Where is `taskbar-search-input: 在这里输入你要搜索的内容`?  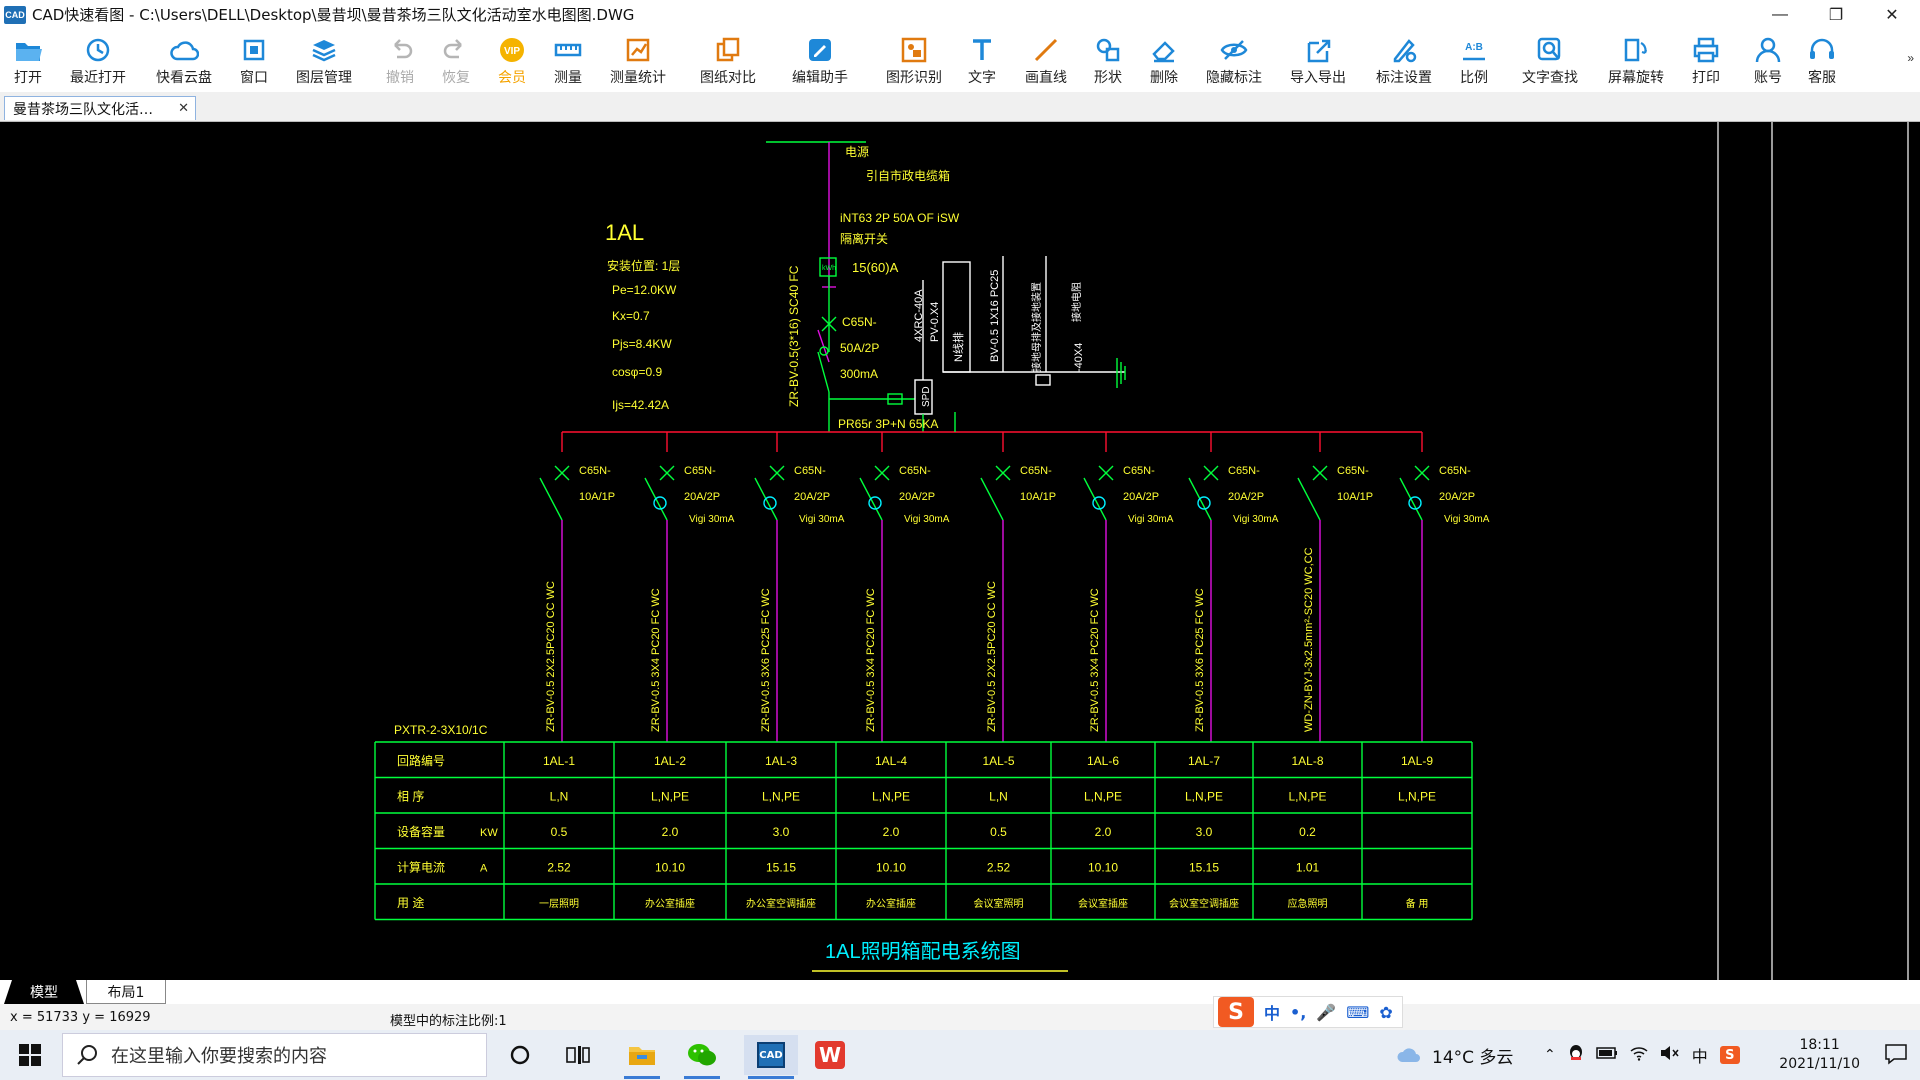
taskbar-search-input: 在这里输入你要搜索的内容 is located at coordinates (274, 1055).